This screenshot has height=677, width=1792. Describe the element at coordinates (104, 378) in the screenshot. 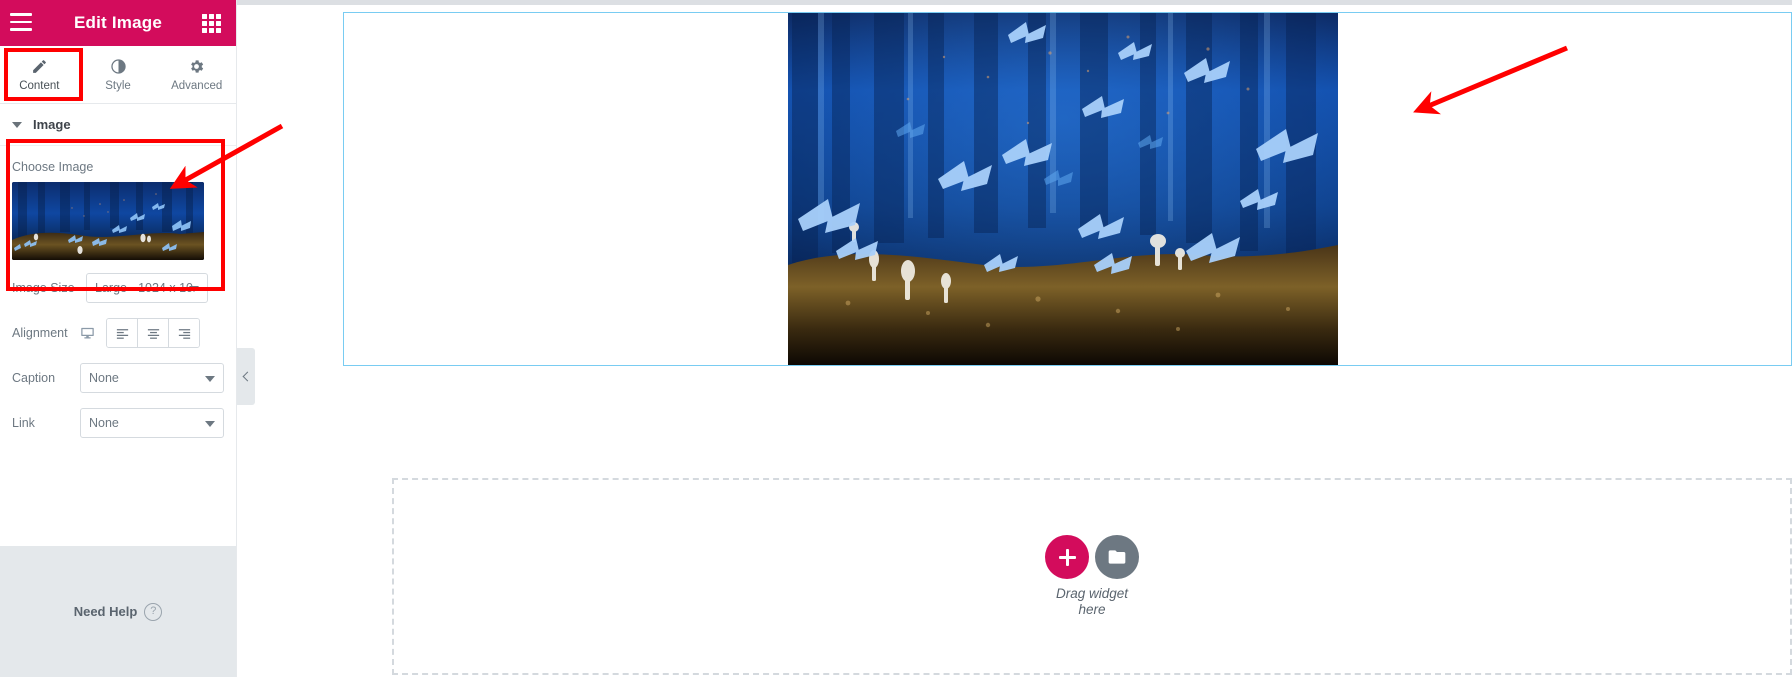

I see `caption-value: None` at that location.